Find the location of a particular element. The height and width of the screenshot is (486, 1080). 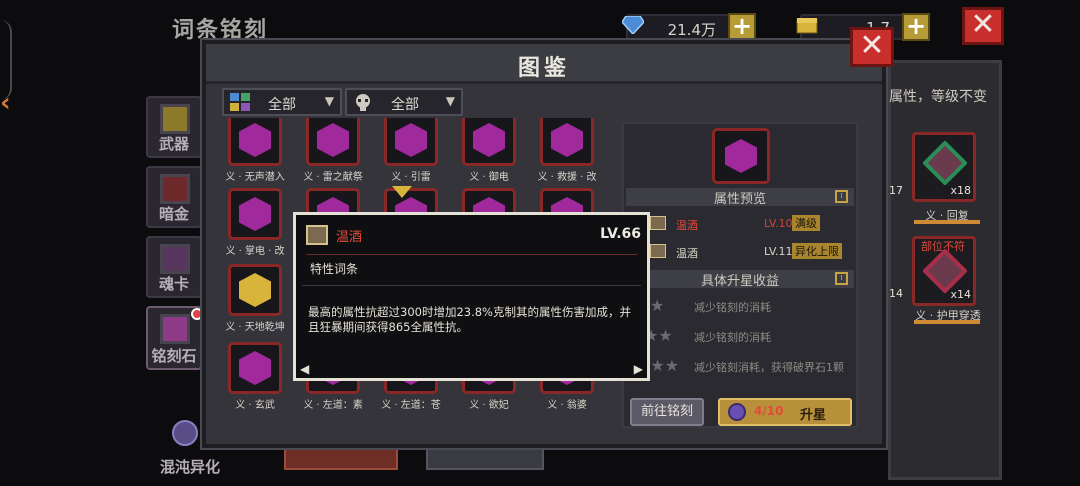

dialog-close-button: ✕ is located at coordinates (872, 47).